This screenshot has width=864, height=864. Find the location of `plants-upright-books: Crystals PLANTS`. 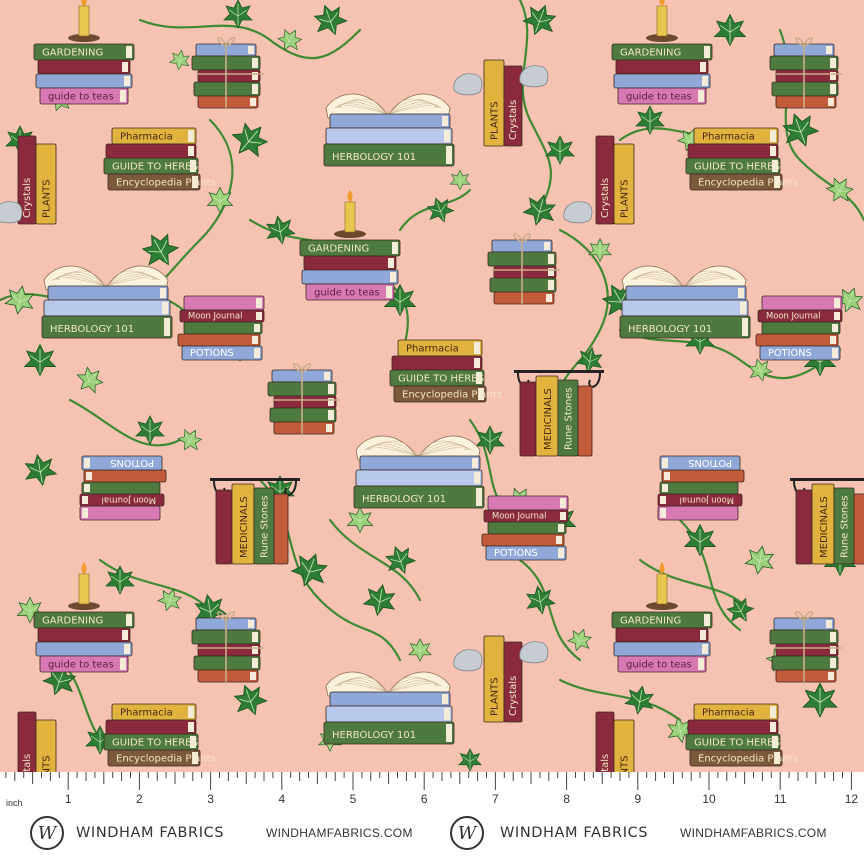

plants-upright-books: Crystals PLANTS is located at coordinates (615, 180).